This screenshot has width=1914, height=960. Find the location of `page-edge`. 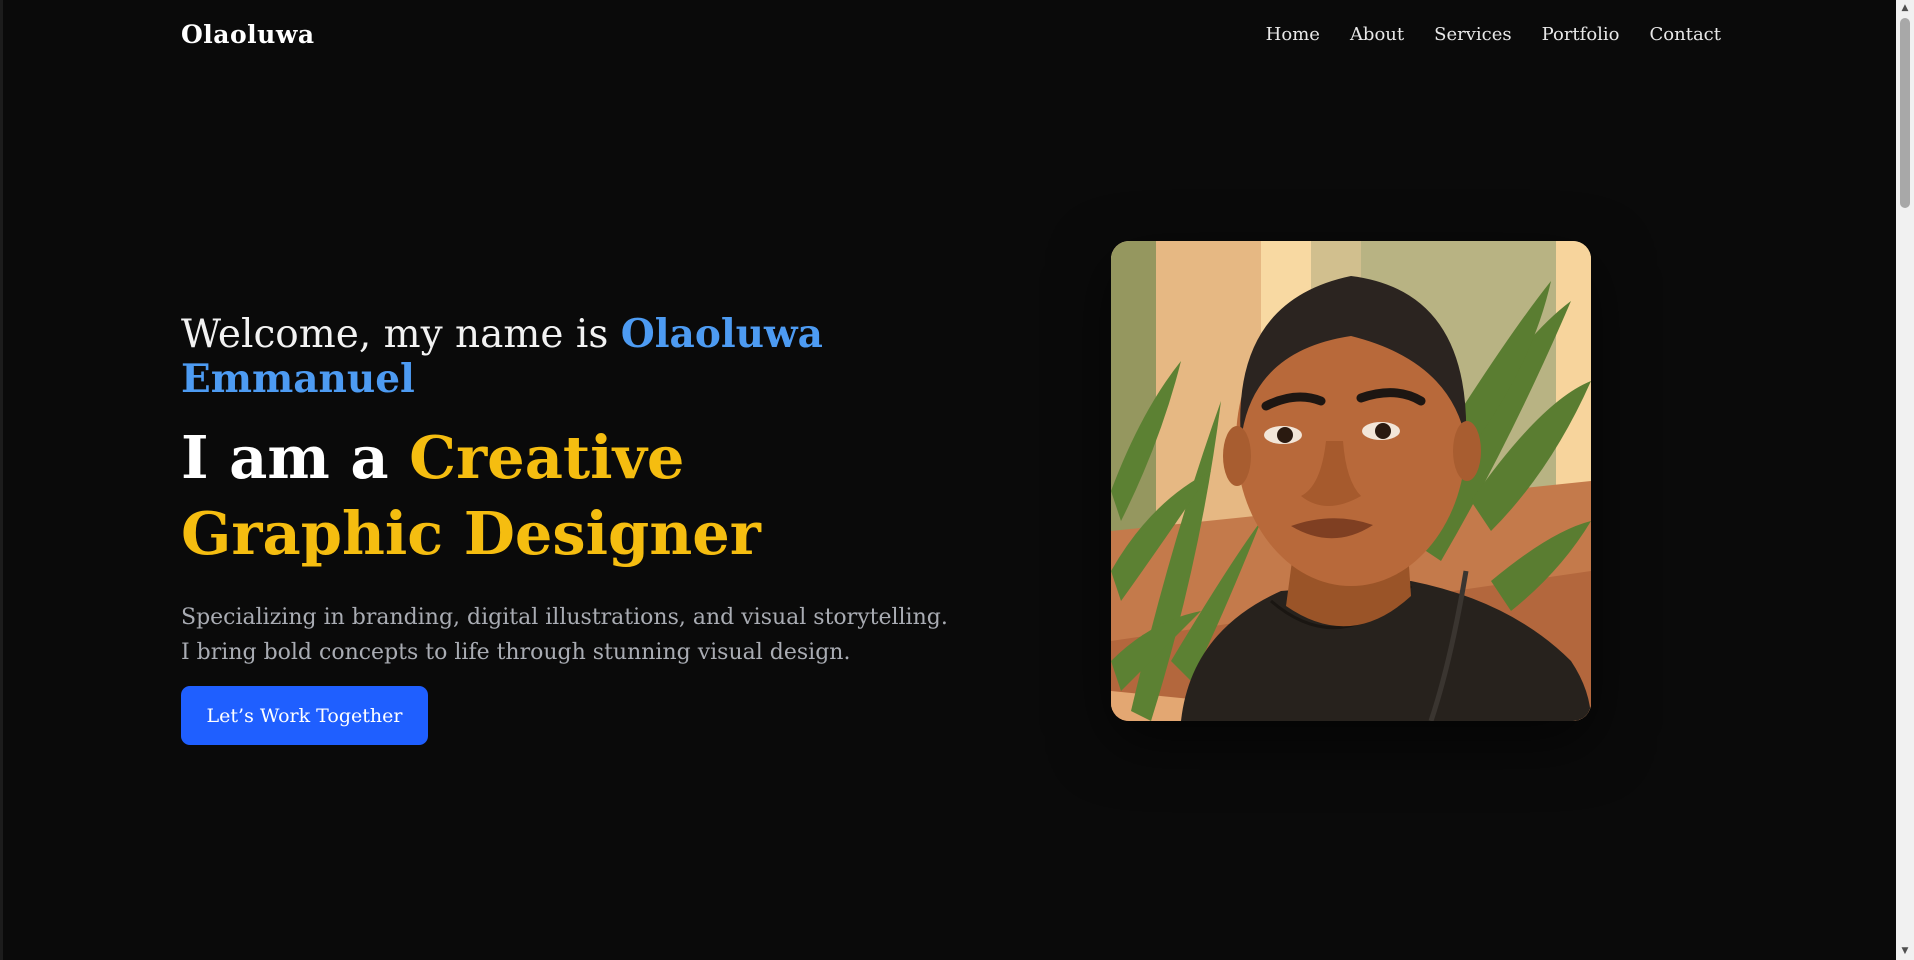

page-edge is located at coordinates (1, 480).